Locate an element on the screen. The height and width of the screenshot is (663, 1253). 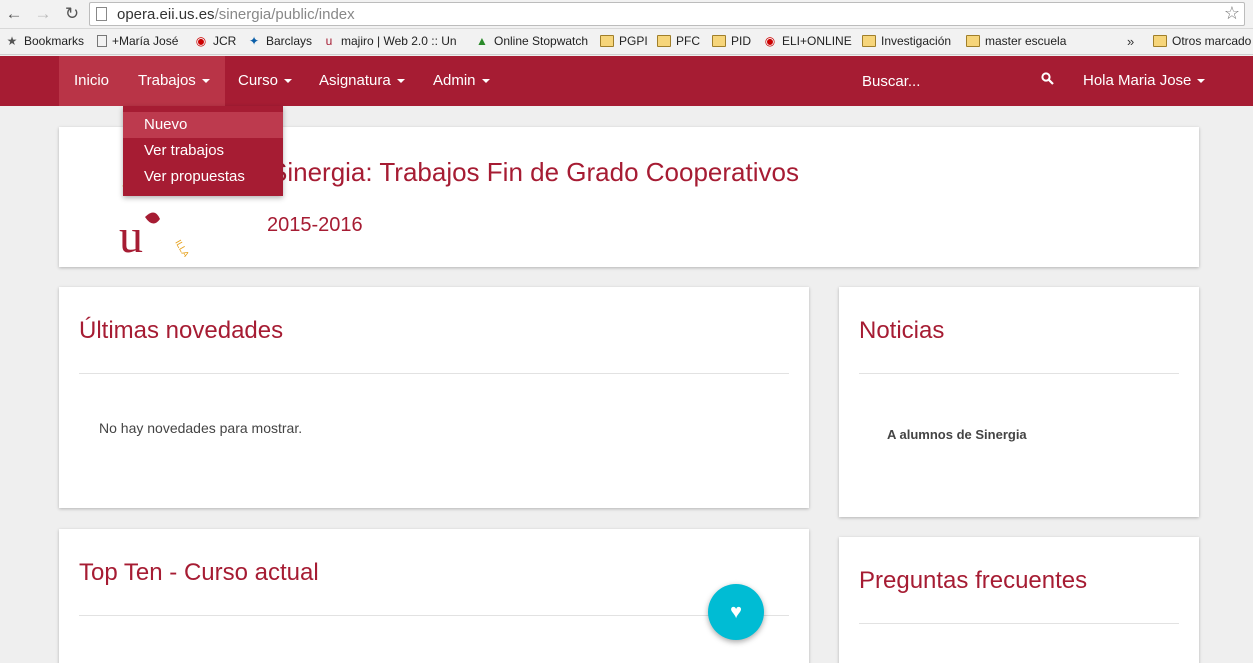
dropdown-item-ver-propuestas: Ver propuestas is located at coordinates (203, 177).